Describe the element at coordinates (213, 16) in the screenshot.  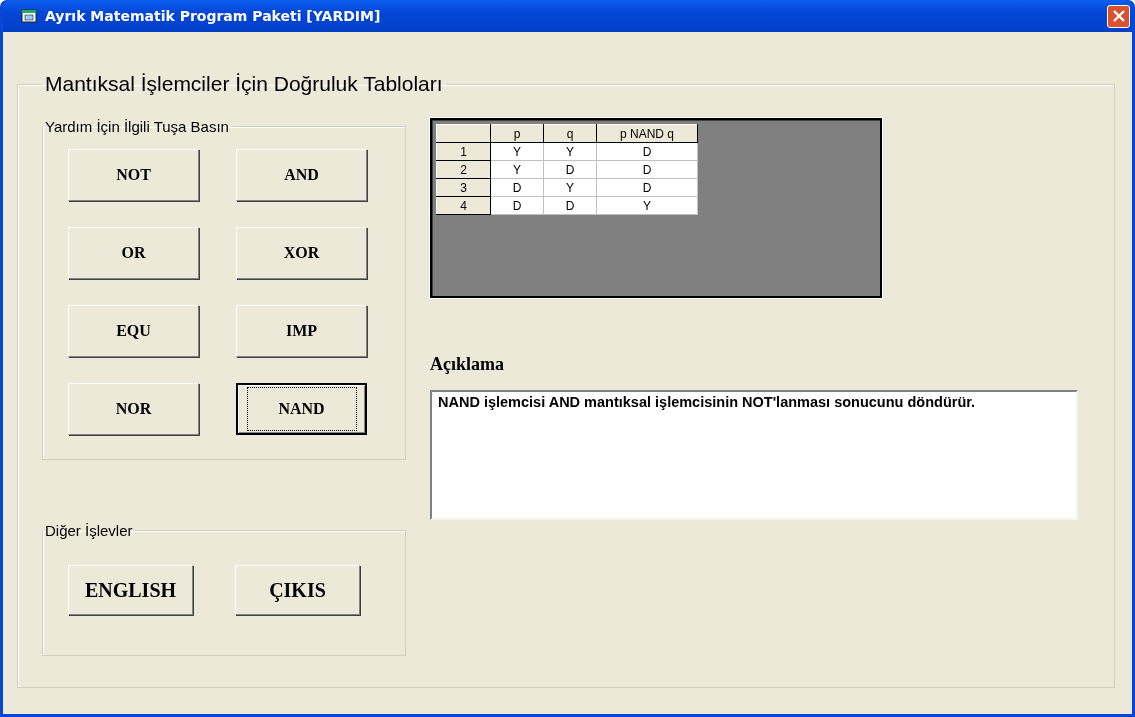
I see `window-title: Ayrık Matematik Program Paketi [YARDIM]` at that location.